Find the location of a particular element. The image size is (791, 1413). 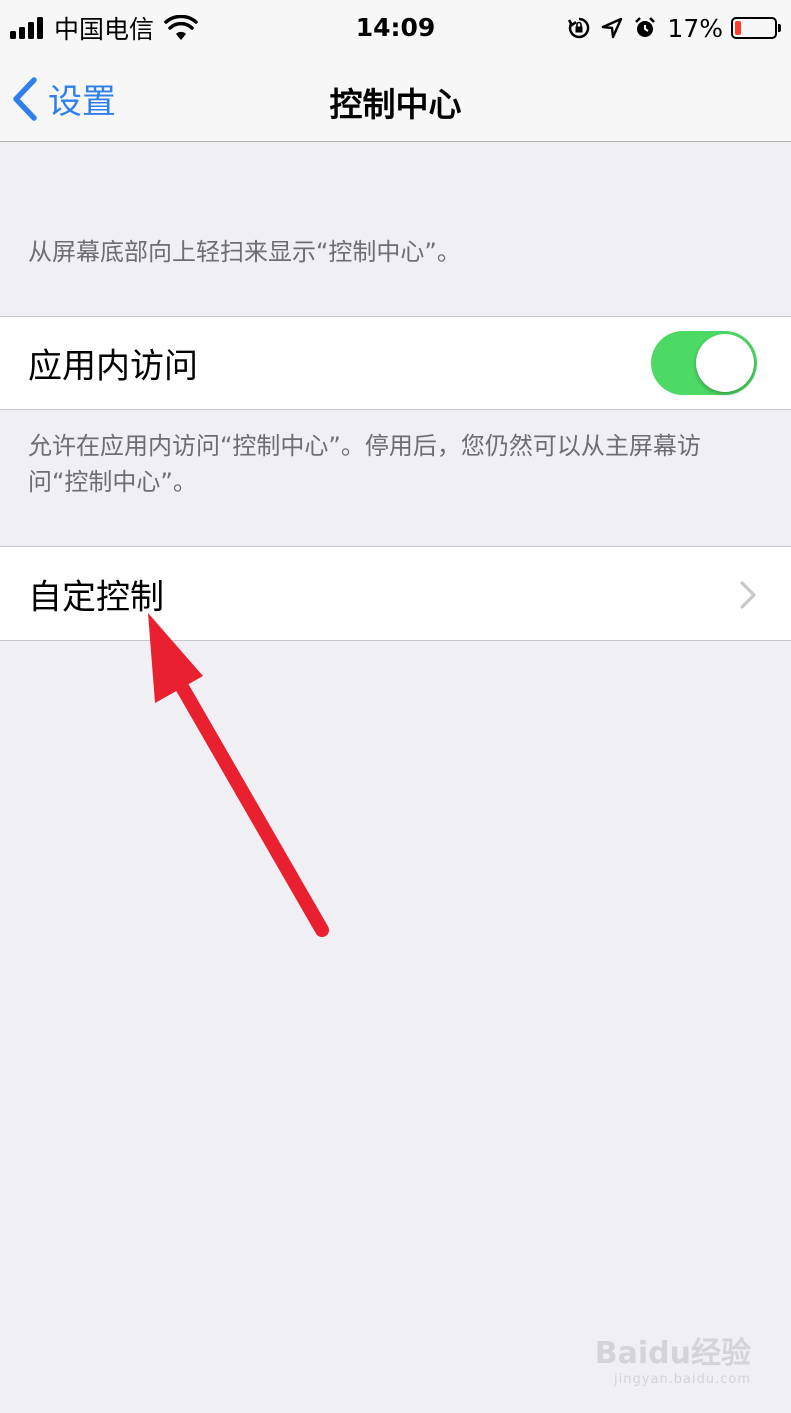

toggle-knob is located at coordinates (725, 363).